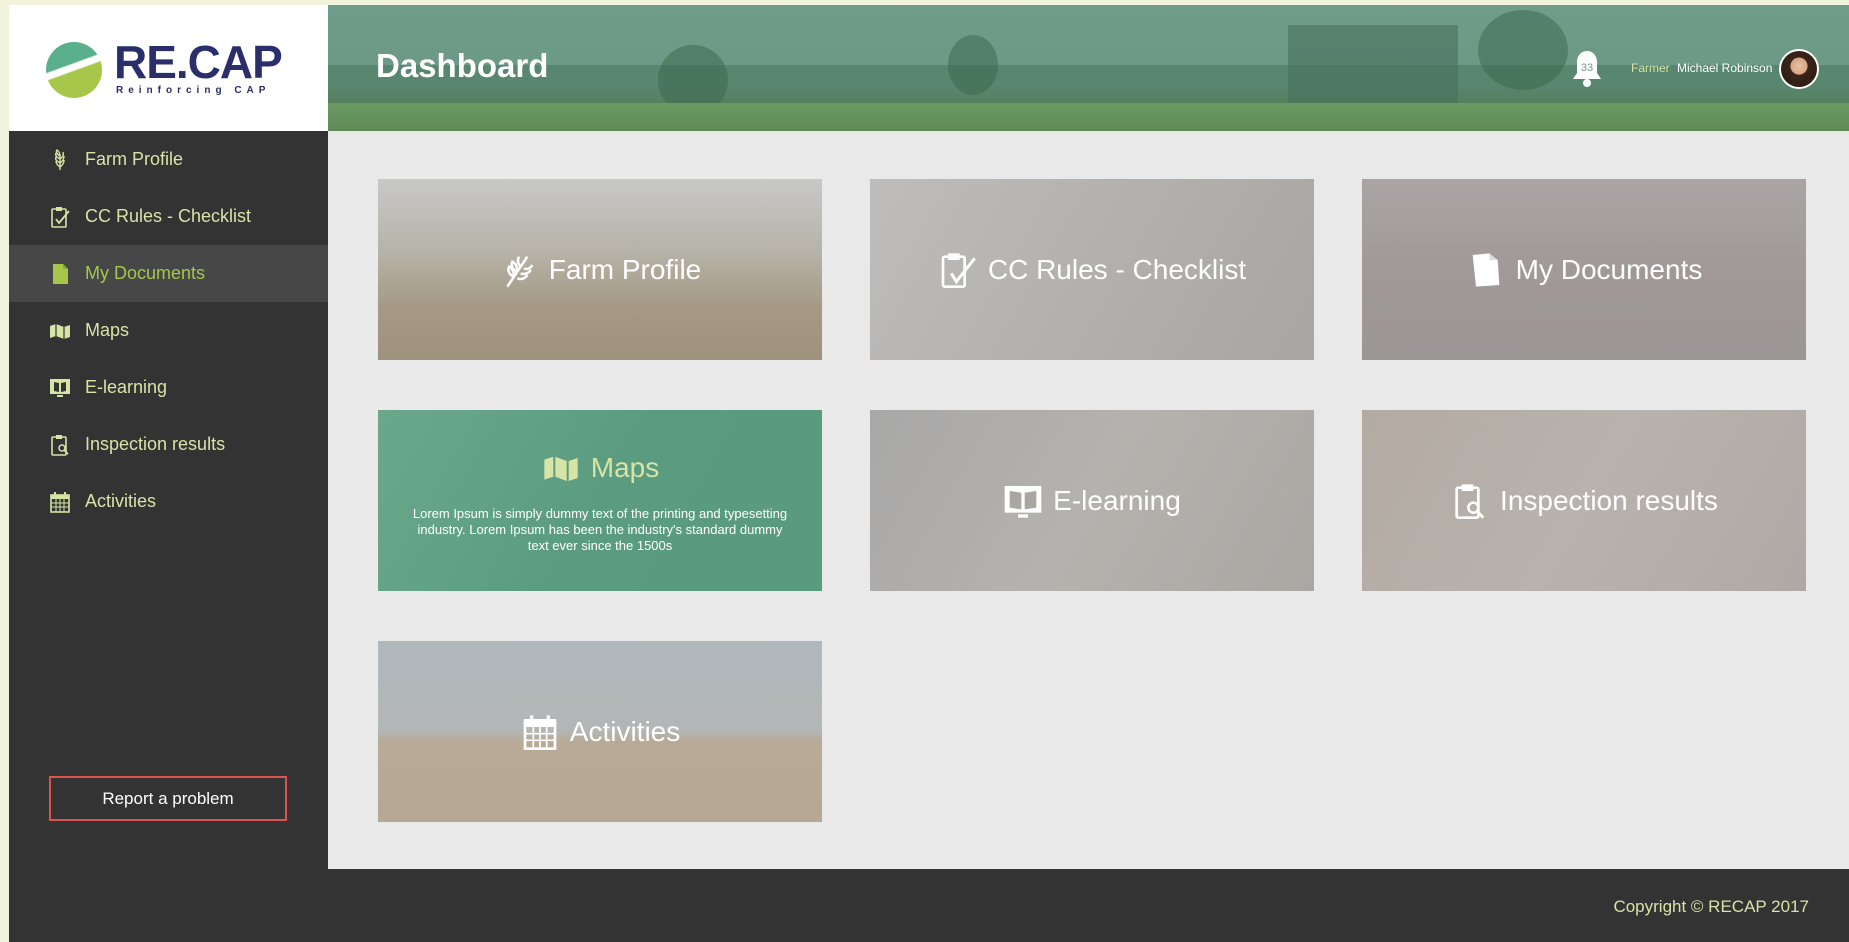 This screenshot has width=1849, height=942. I want to click on tile-label: Activities, so click(625, 731).